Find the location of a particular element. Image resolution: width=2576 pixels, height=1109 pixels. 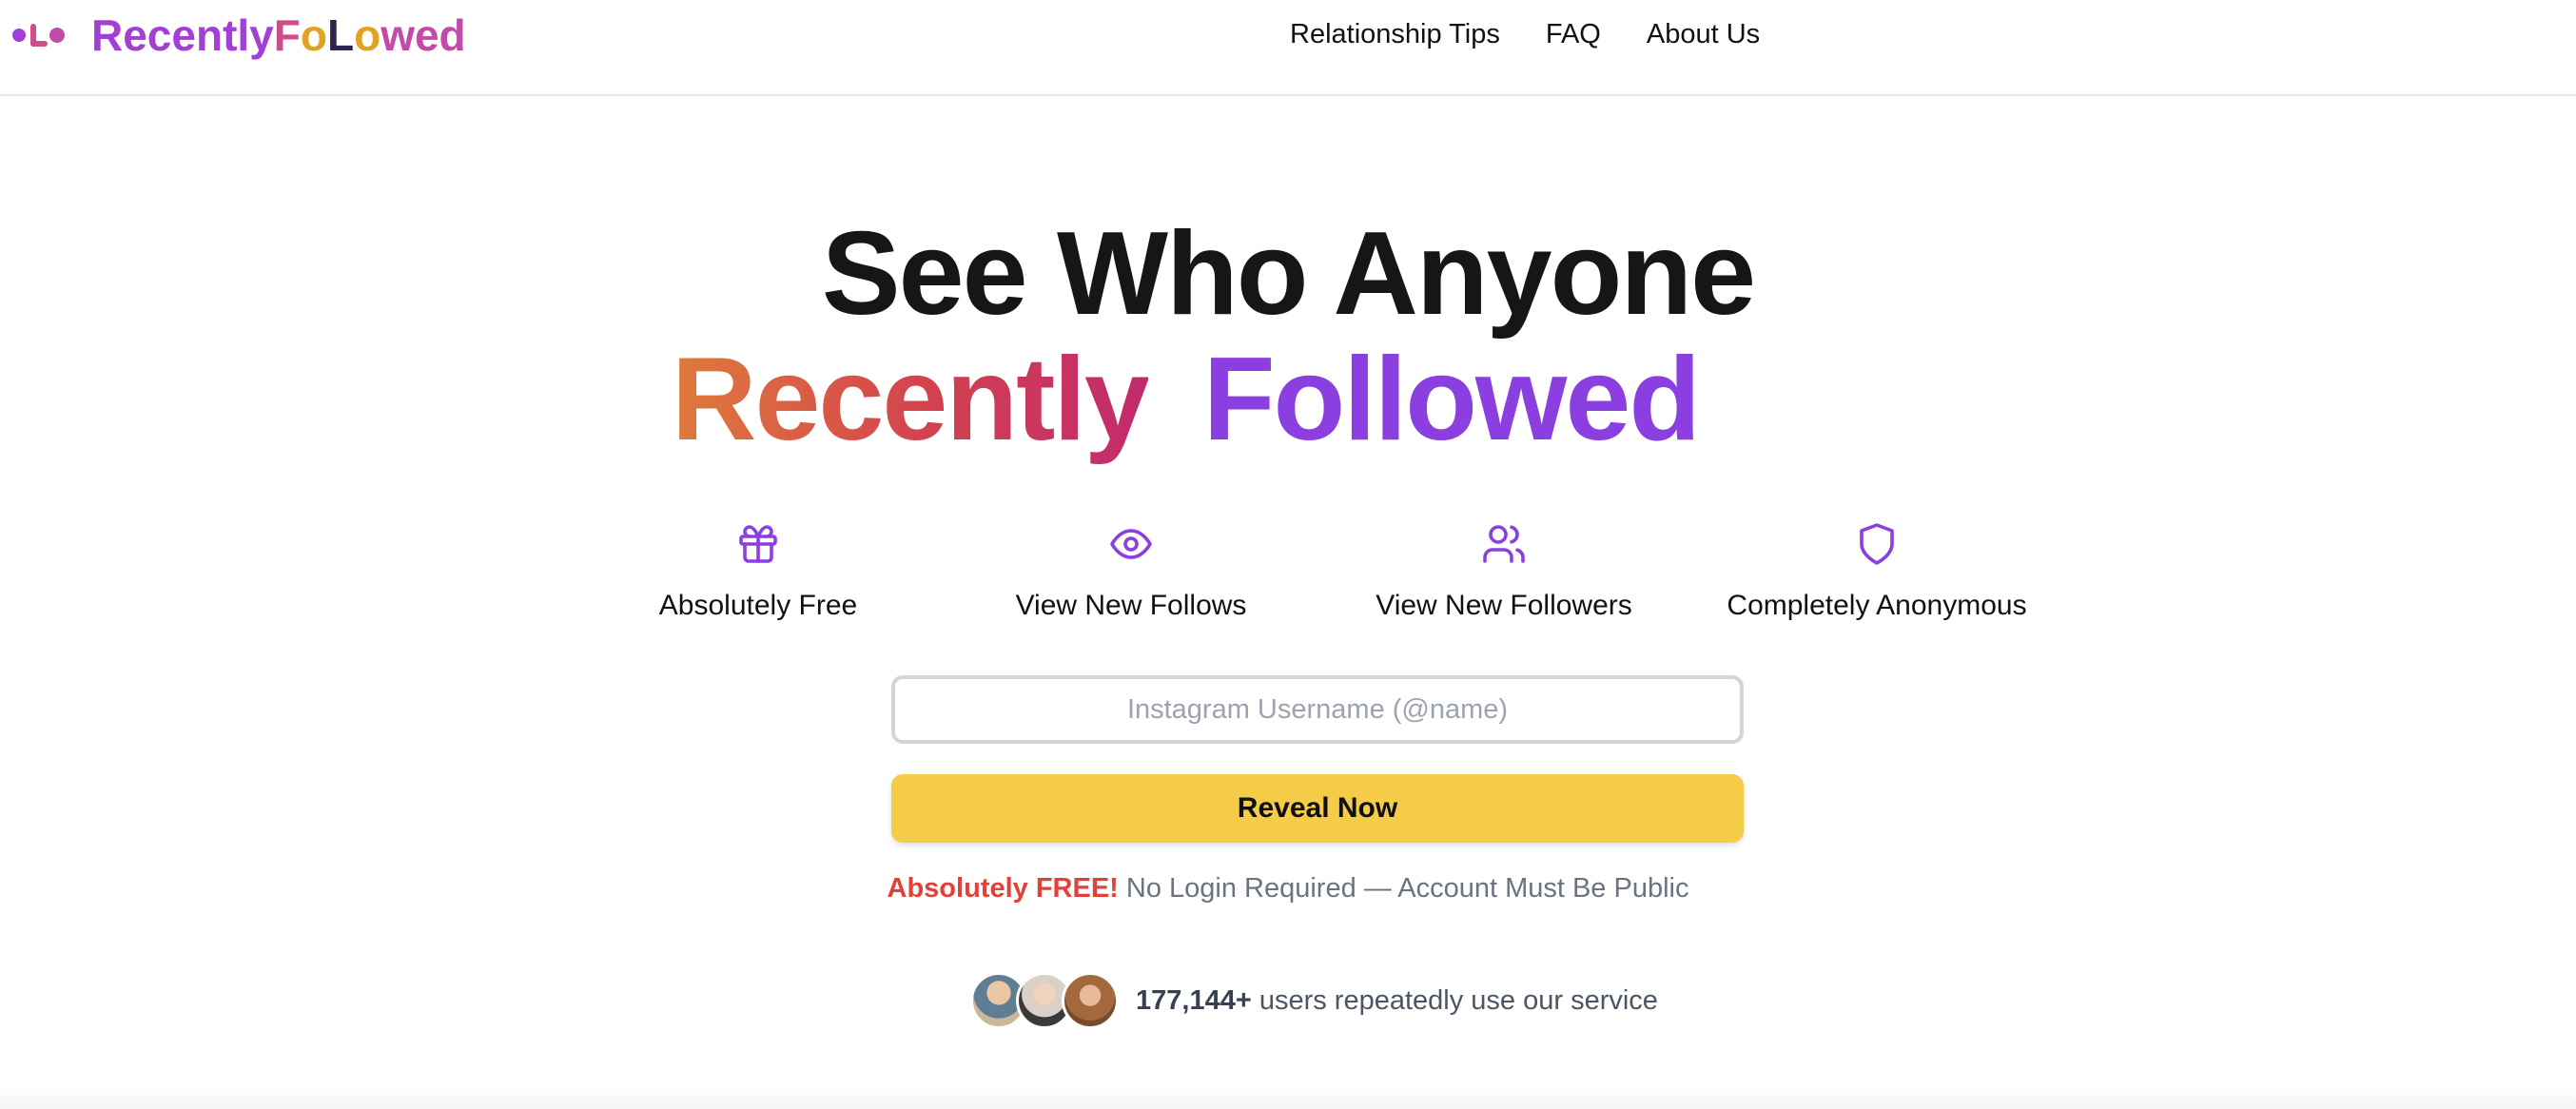

section-divider is located at coordinates (1288, 1096).